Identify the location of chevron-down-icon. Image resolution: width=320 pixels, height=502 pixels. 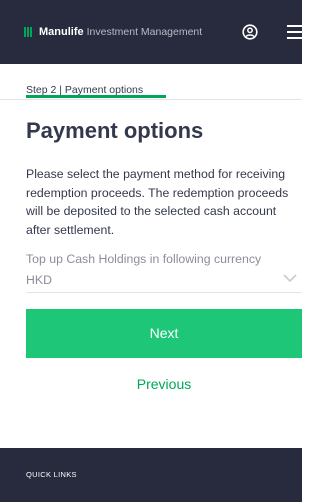
(290, 277).